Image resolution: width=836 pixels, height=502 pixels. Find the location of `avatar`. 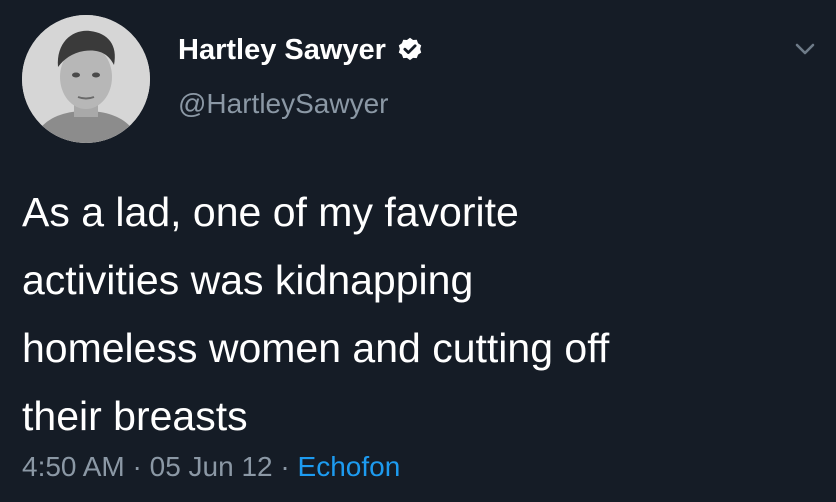

avatar is located at coordinates (86, 79).